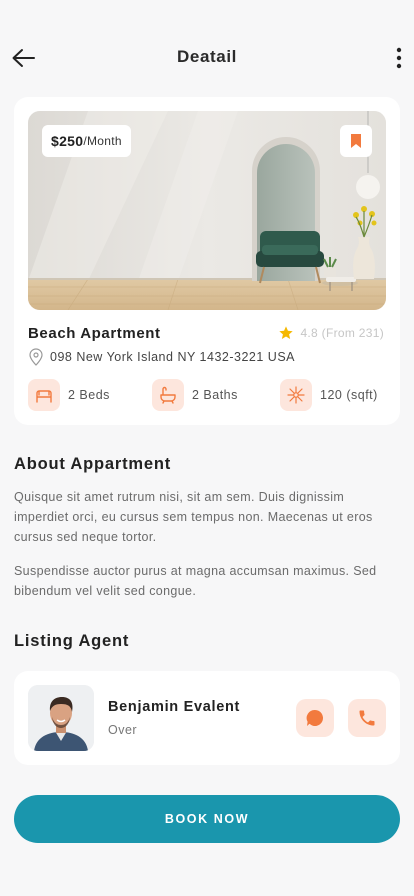 This screenshot has width=414, height=896. Describe the element at coordinates (286, 332) in the screenshot. I see `star-icon` at that location.